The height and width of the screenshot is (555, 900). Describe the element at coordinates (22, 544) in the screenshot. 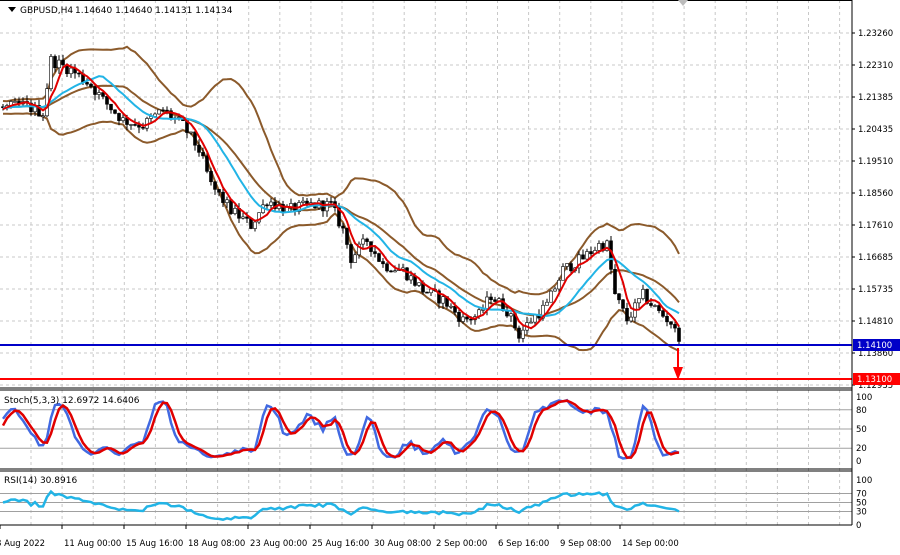

I see `time-axis-label: 8 Aug 2022` at that location.